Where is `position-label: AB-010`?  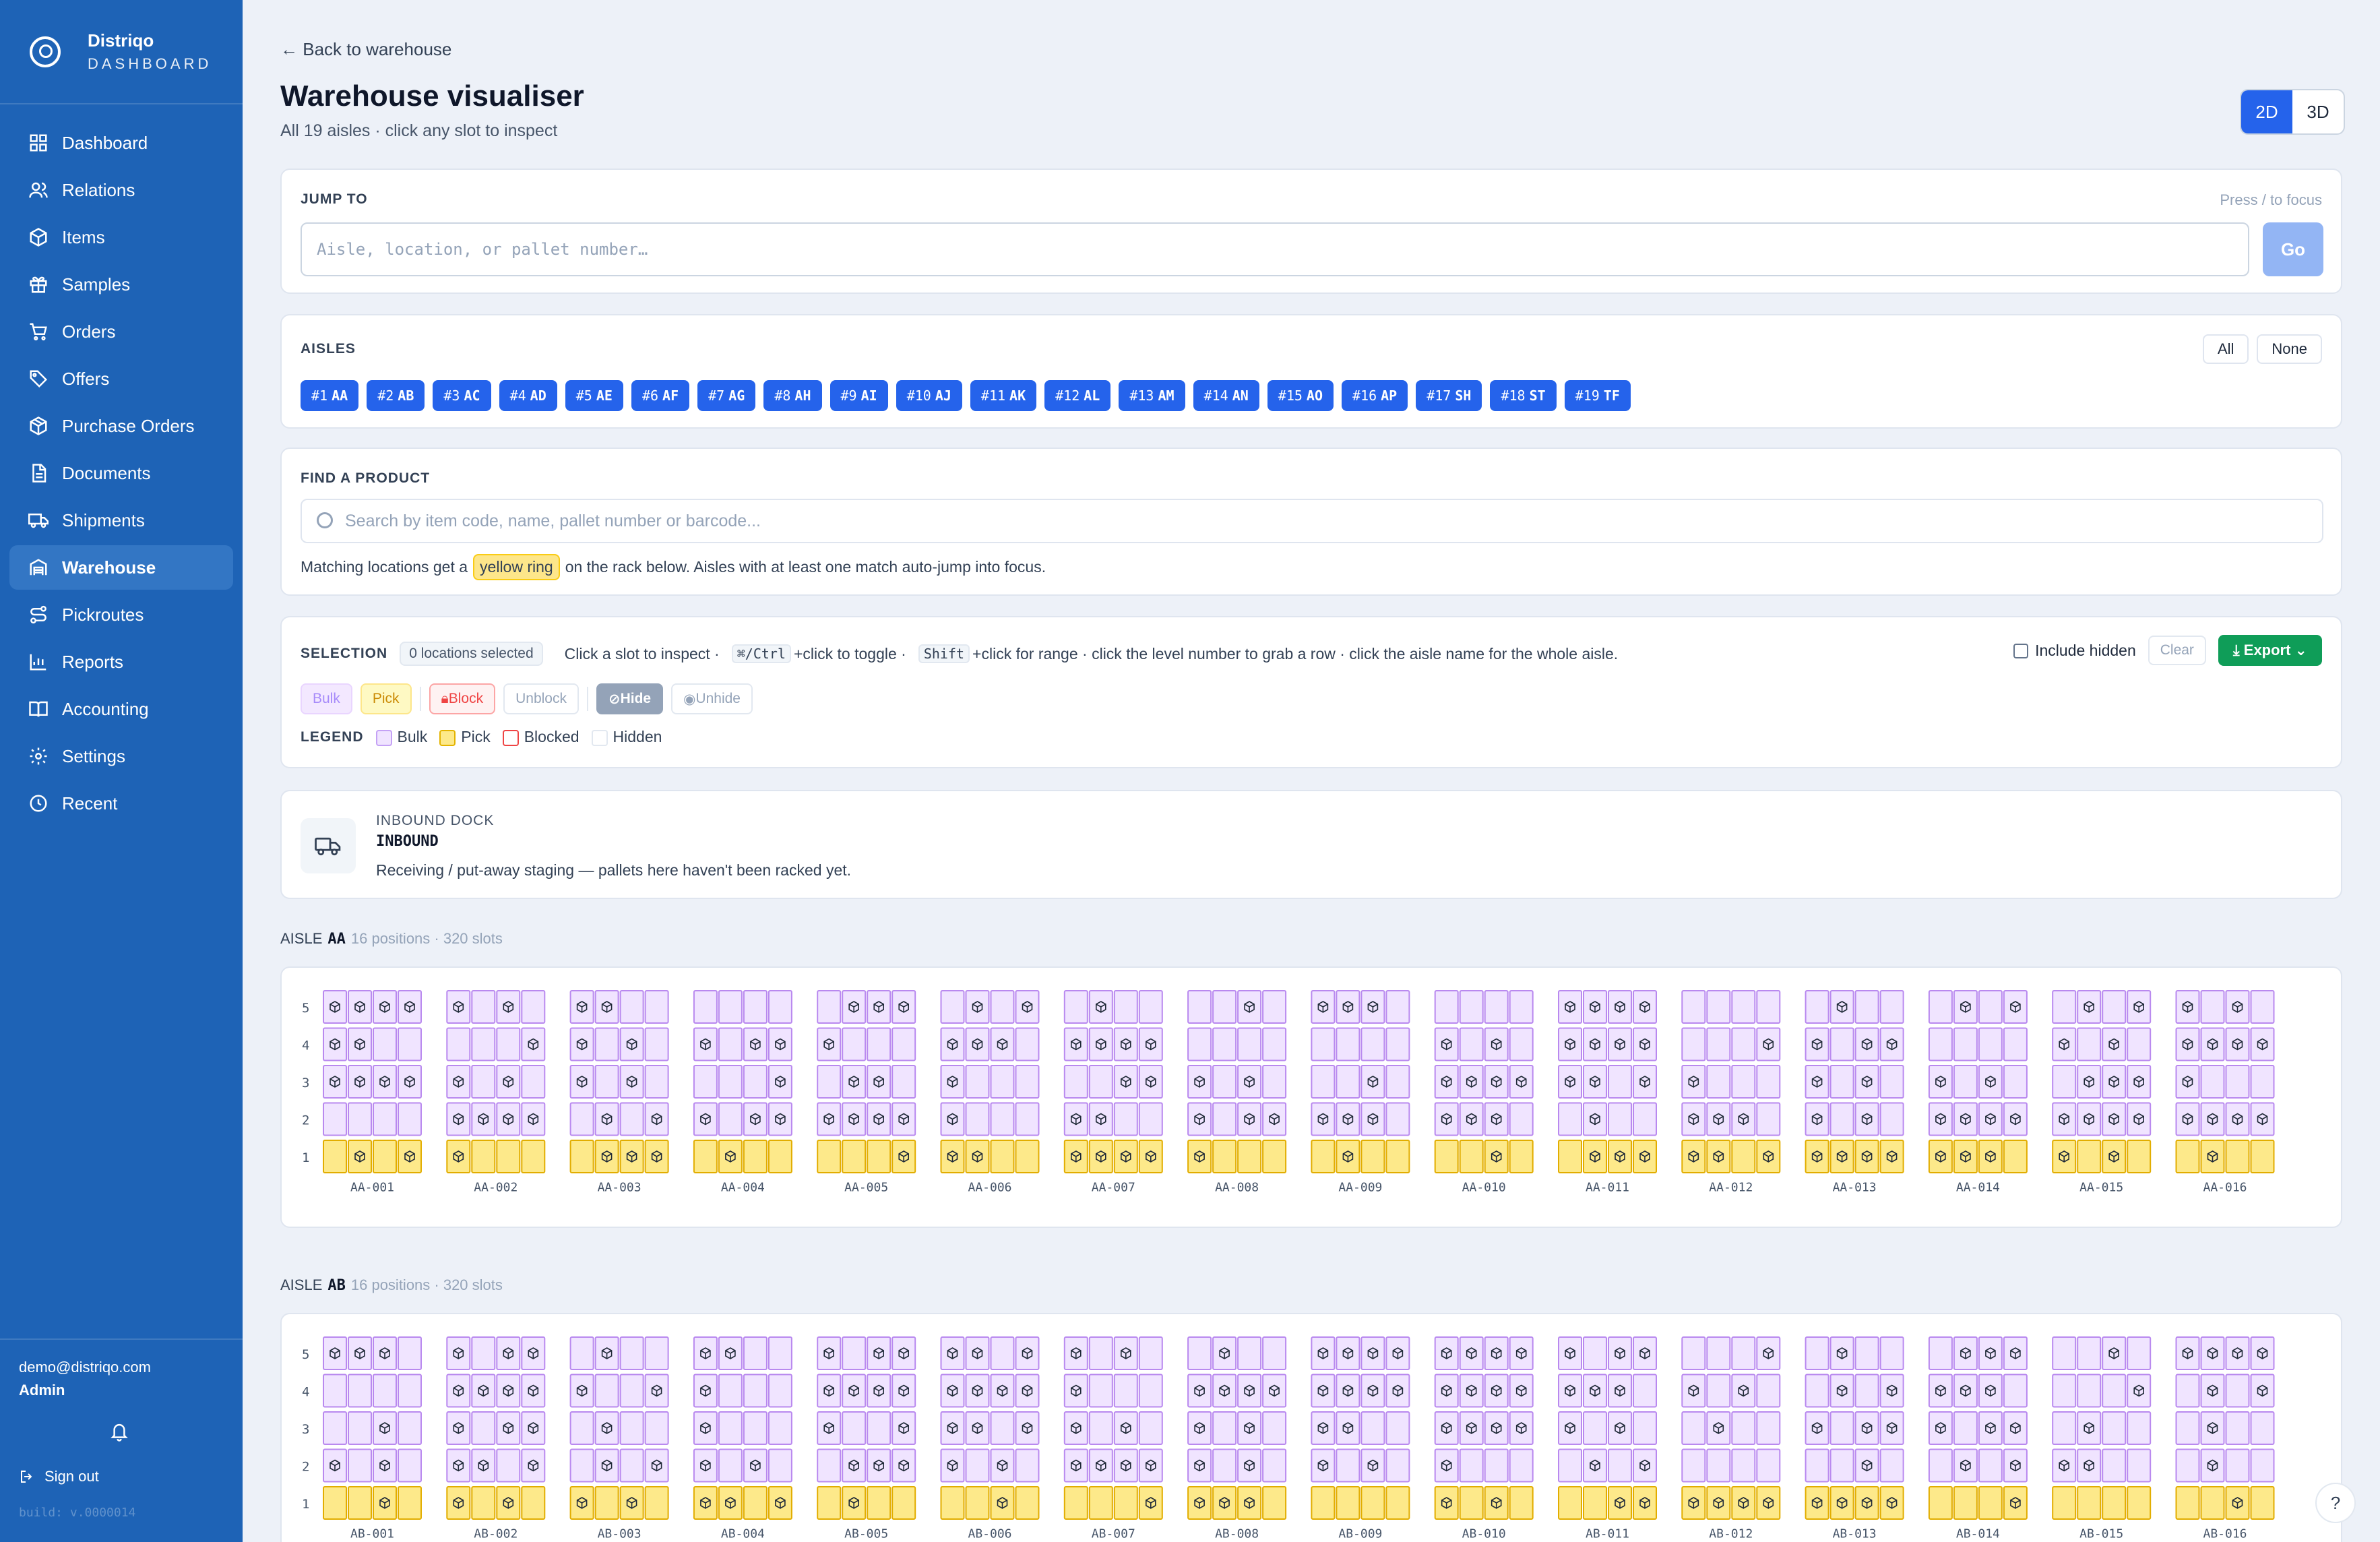
position-label: AB-010 is located at coordinates (1484, 1534).